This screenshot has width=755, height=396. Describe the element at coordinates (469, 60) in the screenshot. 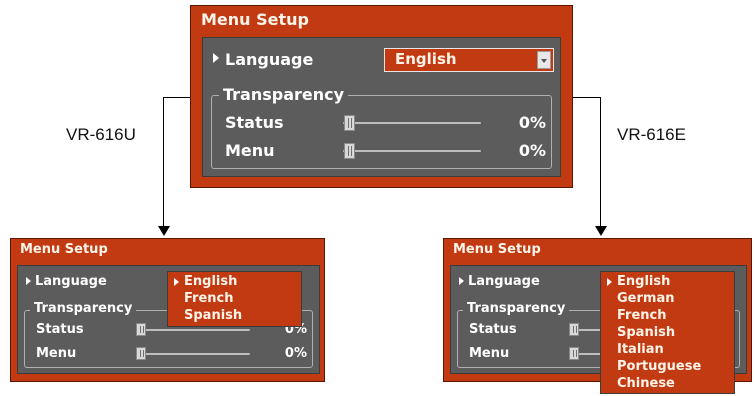

I see `language-dropdown: English` at that location.